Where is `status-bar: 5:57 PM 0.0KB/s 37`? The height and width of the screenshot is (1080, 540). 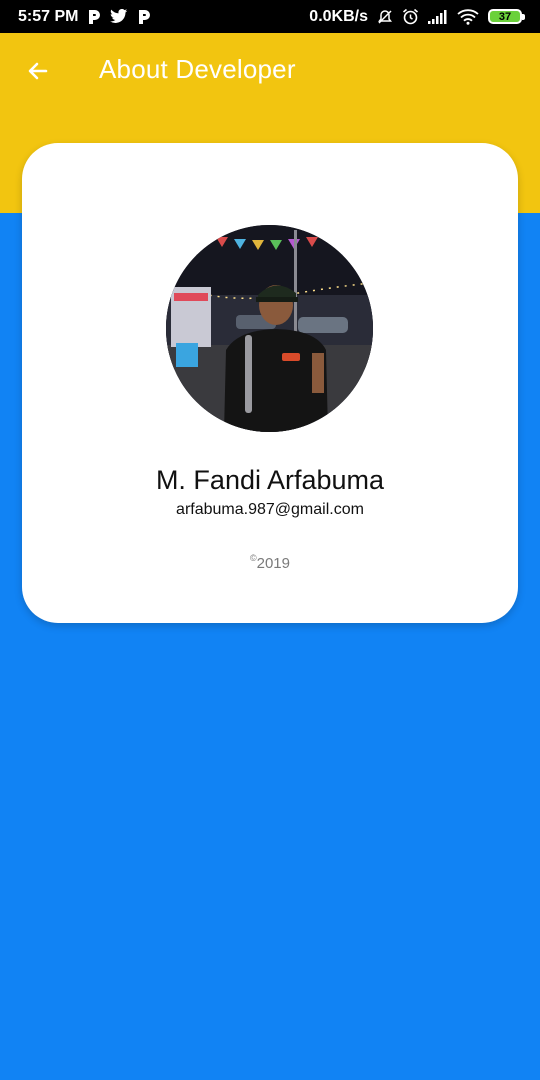
status-bar: 5:57 PM 0.0KB/s 37 is located at coordinates (270, 16).